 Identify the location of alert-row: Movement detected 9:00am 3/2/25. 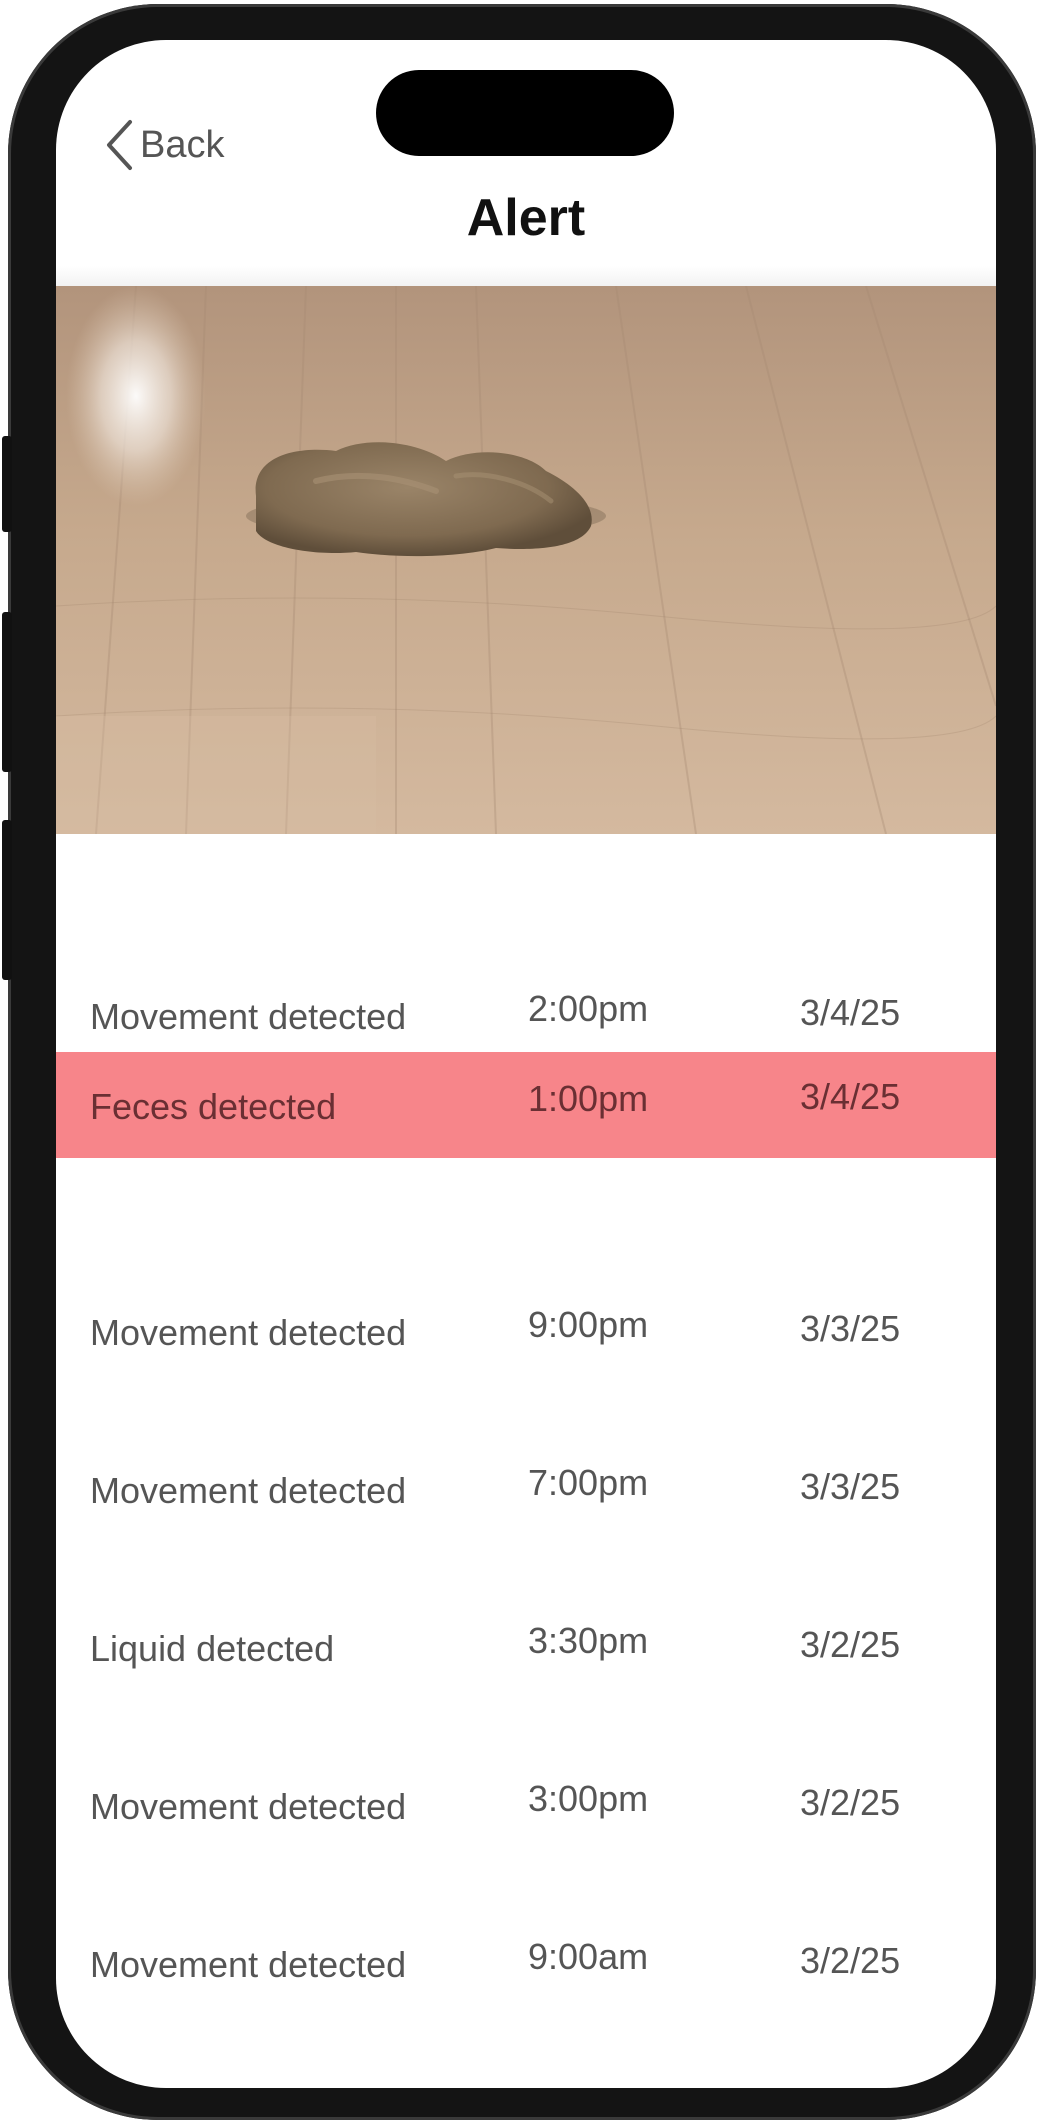
(526, 1967).